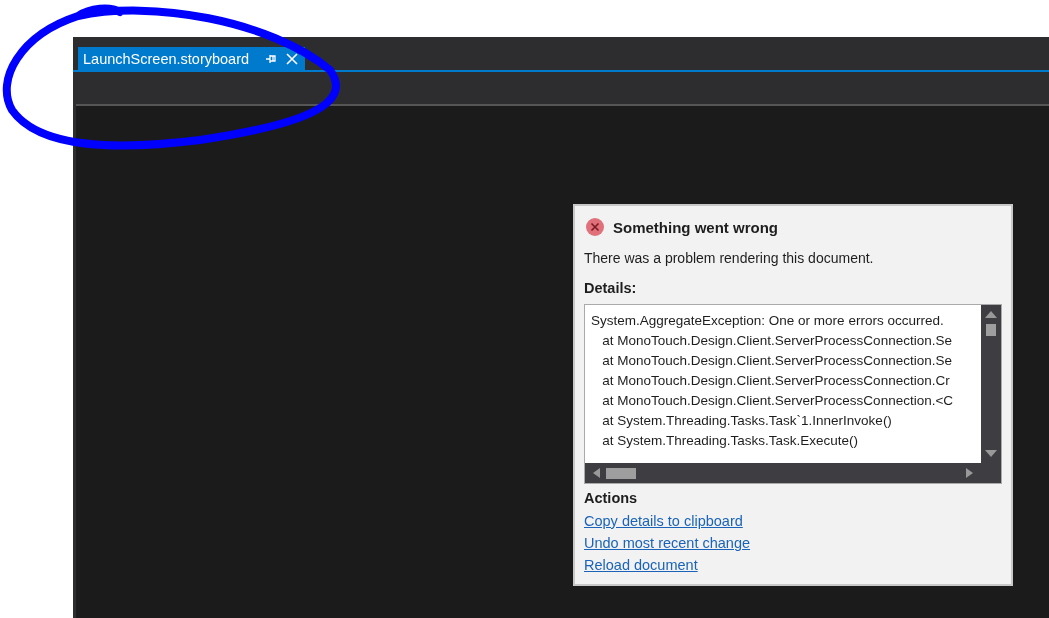 The height and width of the screenshot is (618, 1049). What do you see at coordinates (729, 259) in the screenshot?
I see `error-message: There was a problem rendering this document.` at bounding box center [729, 259].